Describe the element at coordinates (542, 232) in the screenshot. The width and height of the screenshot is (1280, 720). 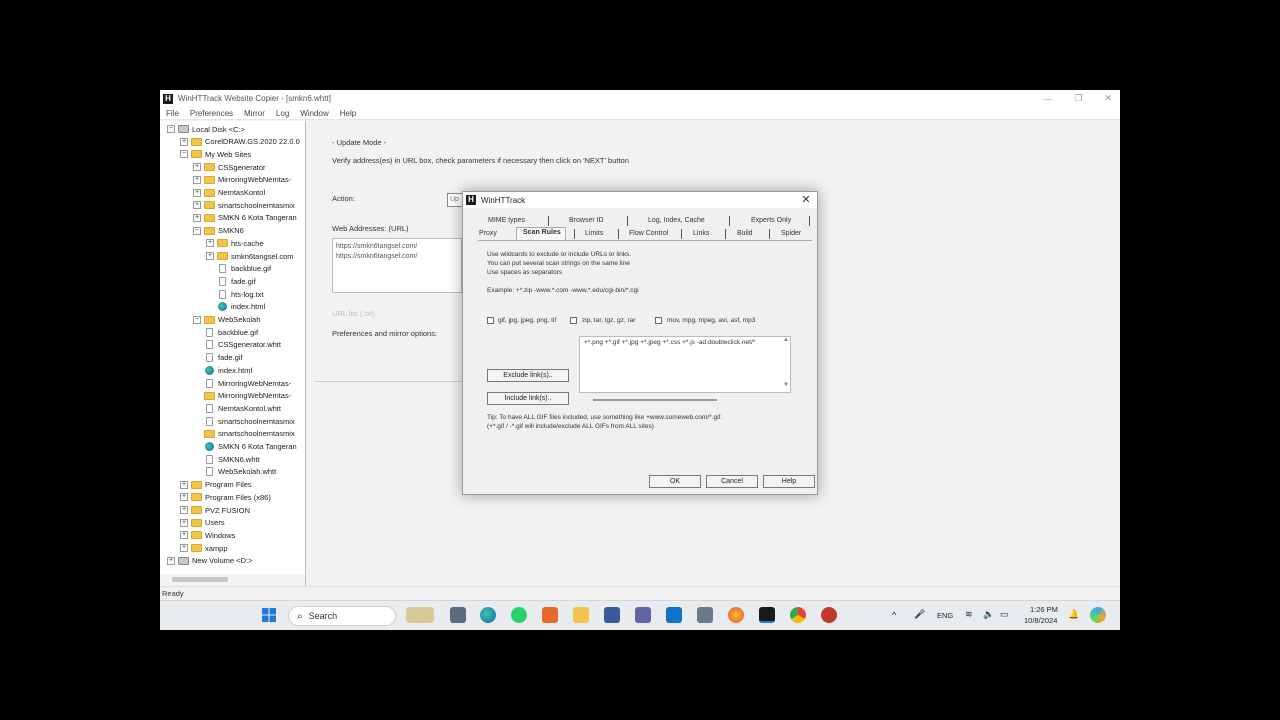
I see `tab-scan-rules: Scan Rules` at that location.